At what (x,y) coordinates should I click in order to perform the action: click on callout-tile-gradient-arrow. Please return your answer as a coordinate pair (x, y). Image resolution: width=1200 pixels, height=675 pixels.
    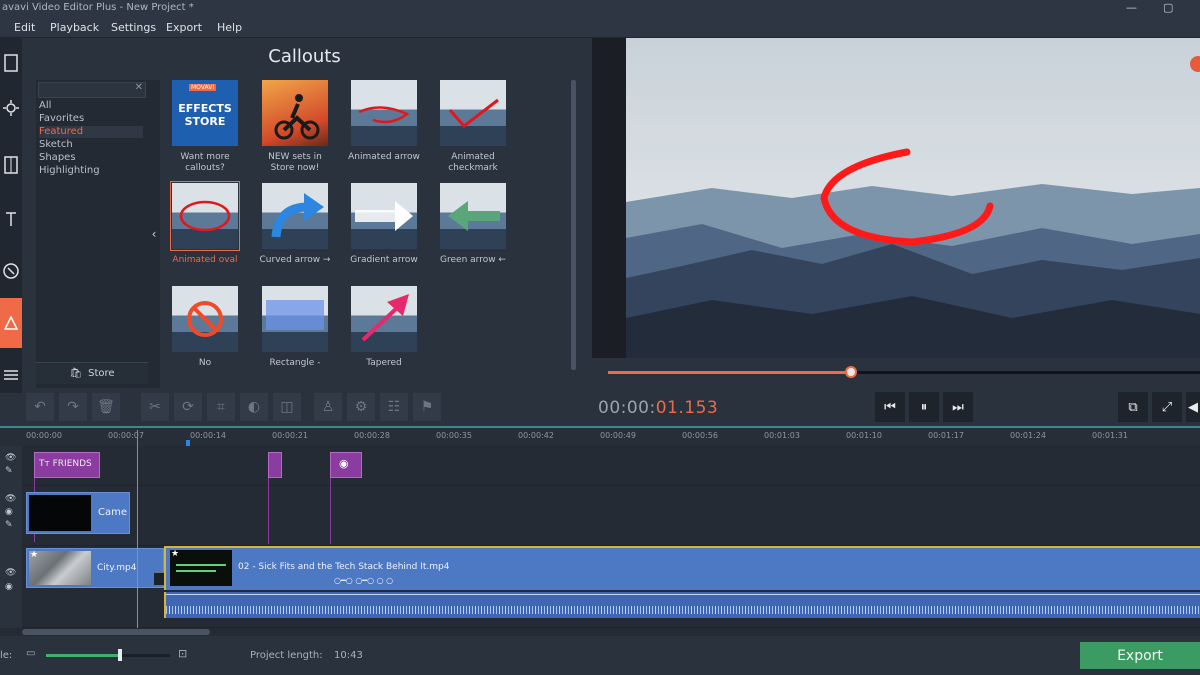
    Looking at the image, I should click on (384, 216).